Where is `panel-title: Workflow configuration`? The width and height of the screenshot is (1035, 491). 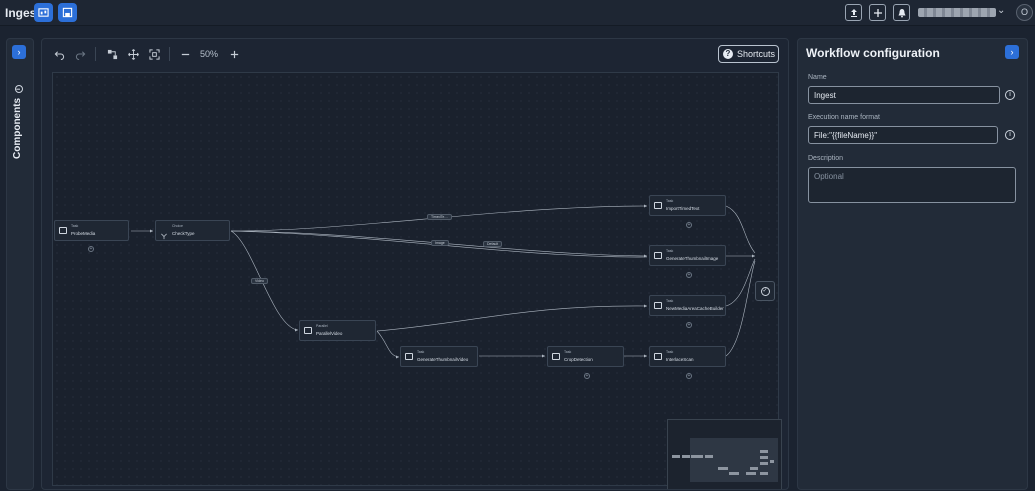
panel-title: Workflow configuration is located at coordinates (873, 53).